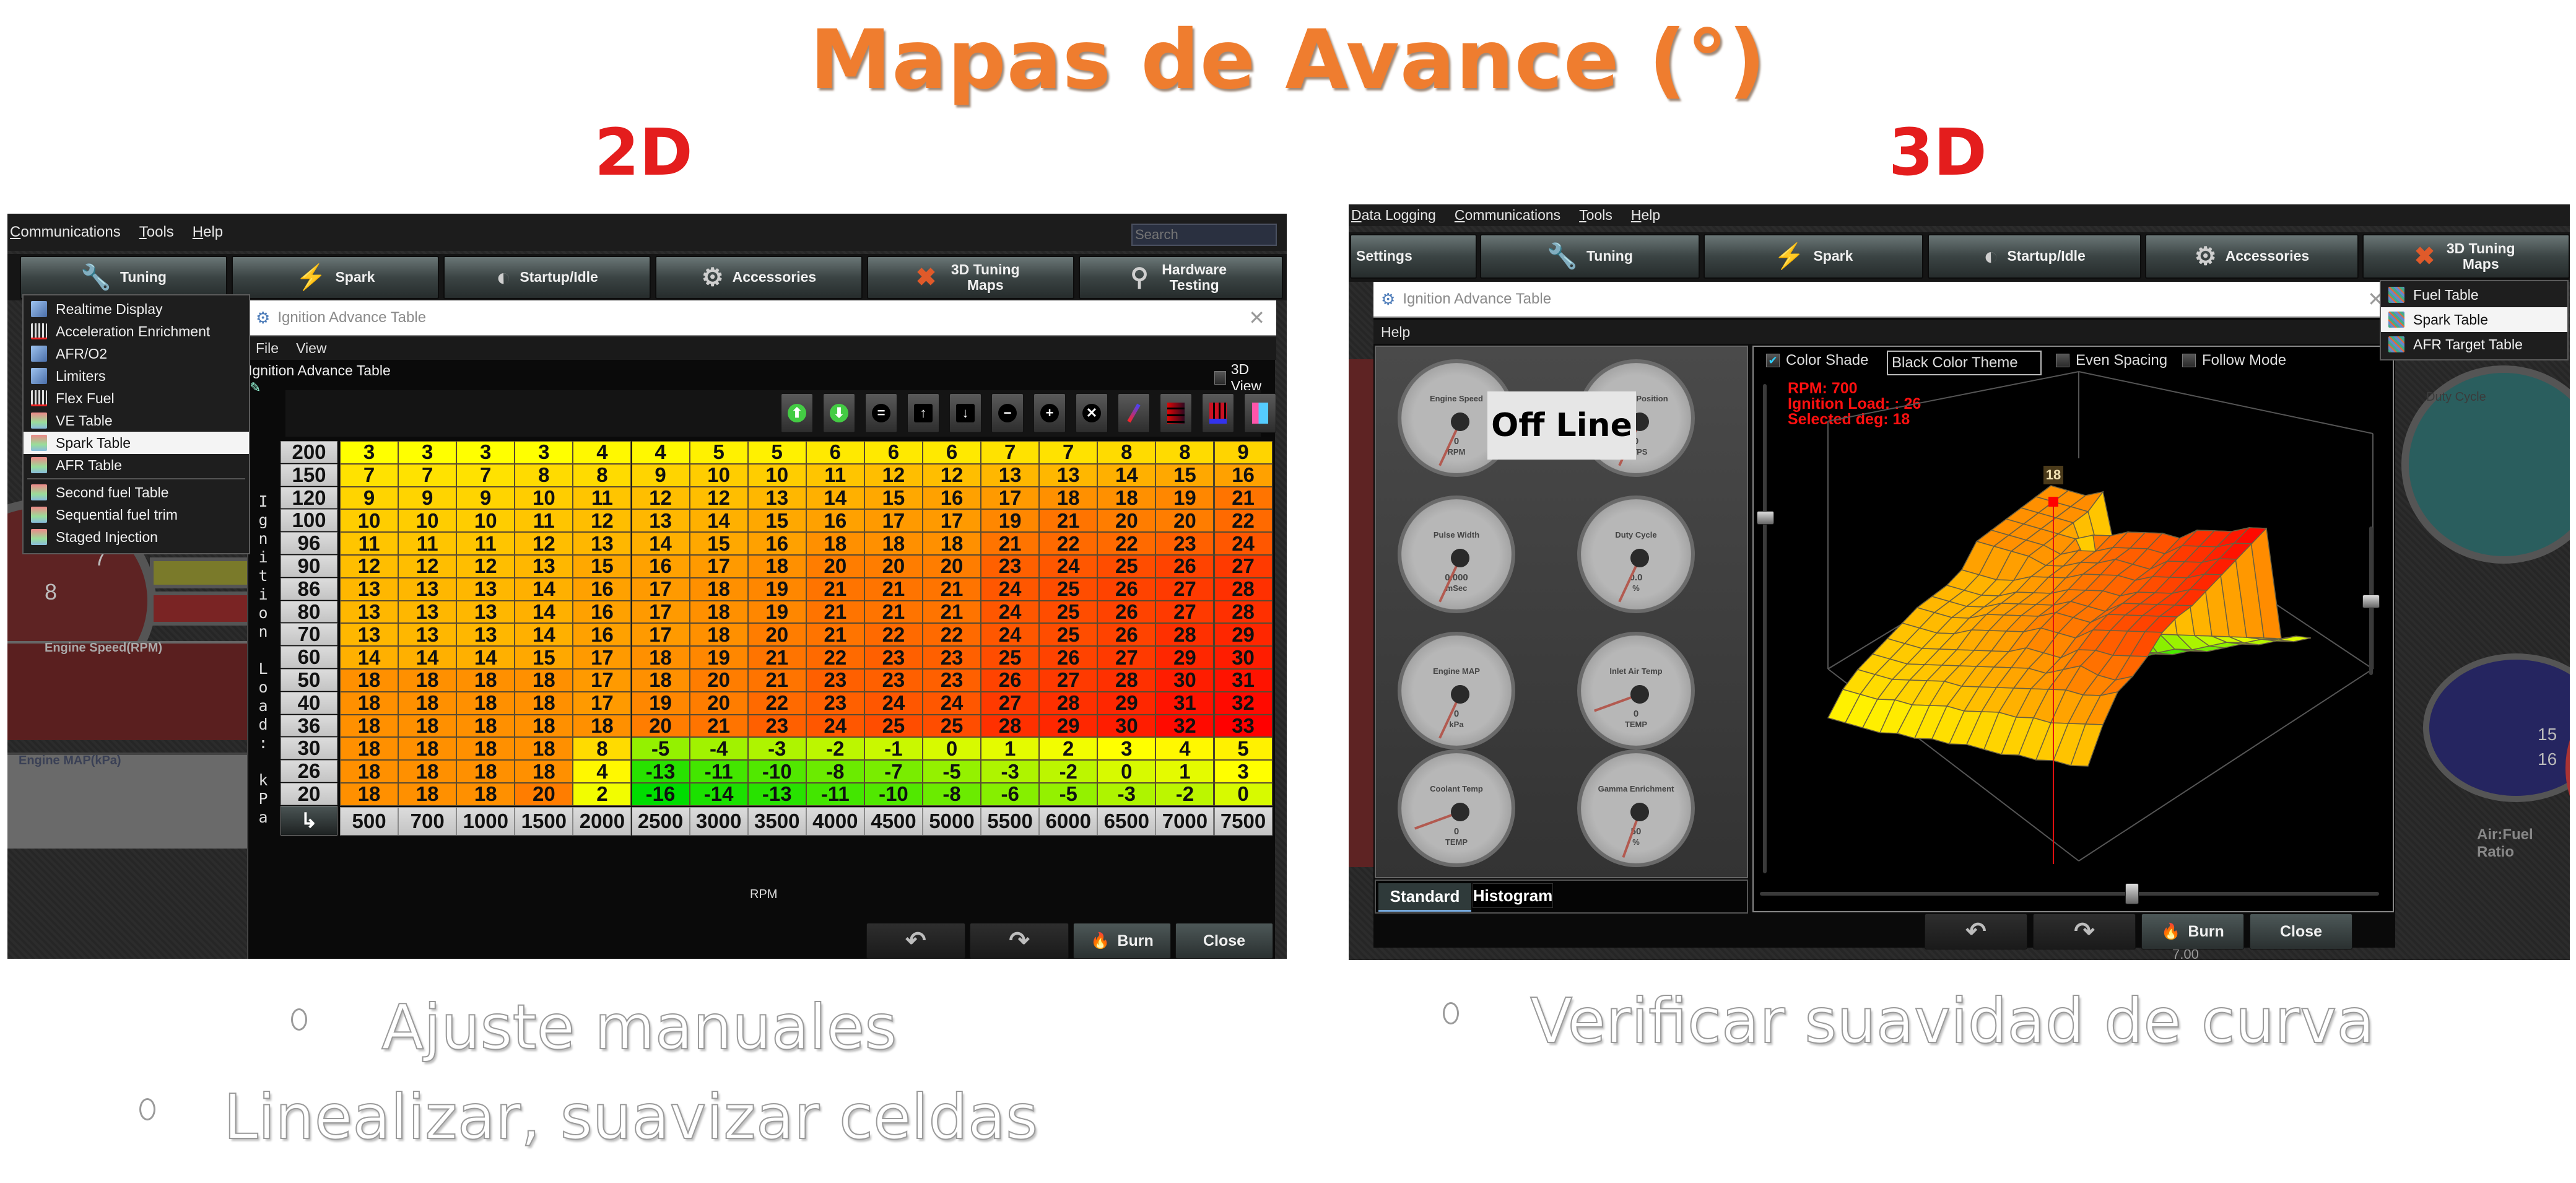 Image resolution: width=2576 pixels, height=1183 pixels. I want to click on rotation-slider-v, so click(1765, 628).